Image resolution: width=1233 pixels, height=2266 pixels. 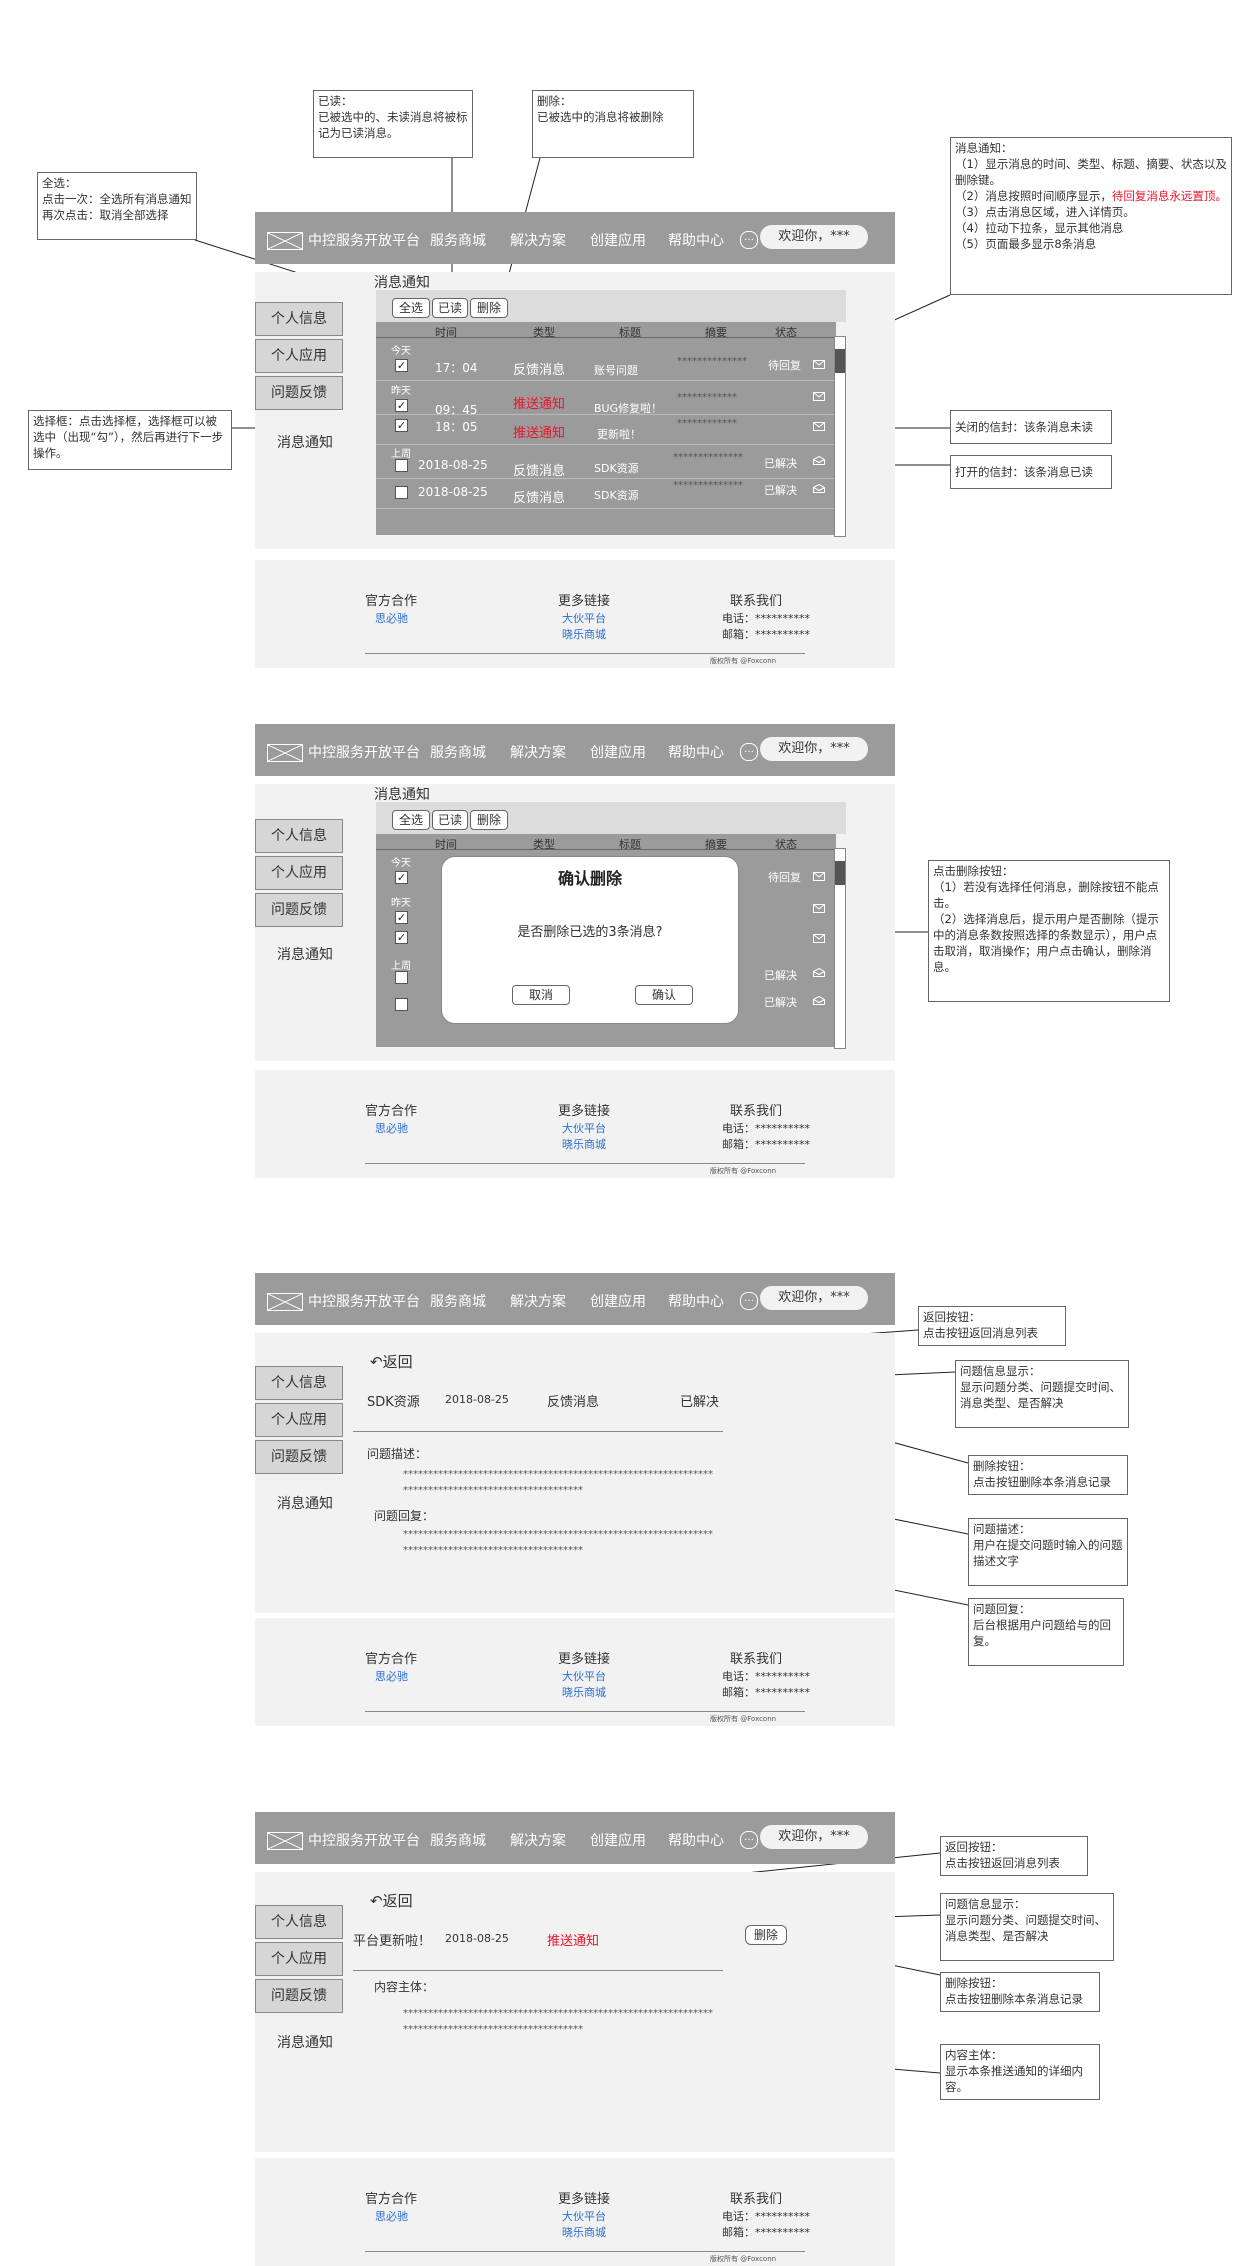 I want to click on note-line: 消息通知：, so click(x=984, y=148).